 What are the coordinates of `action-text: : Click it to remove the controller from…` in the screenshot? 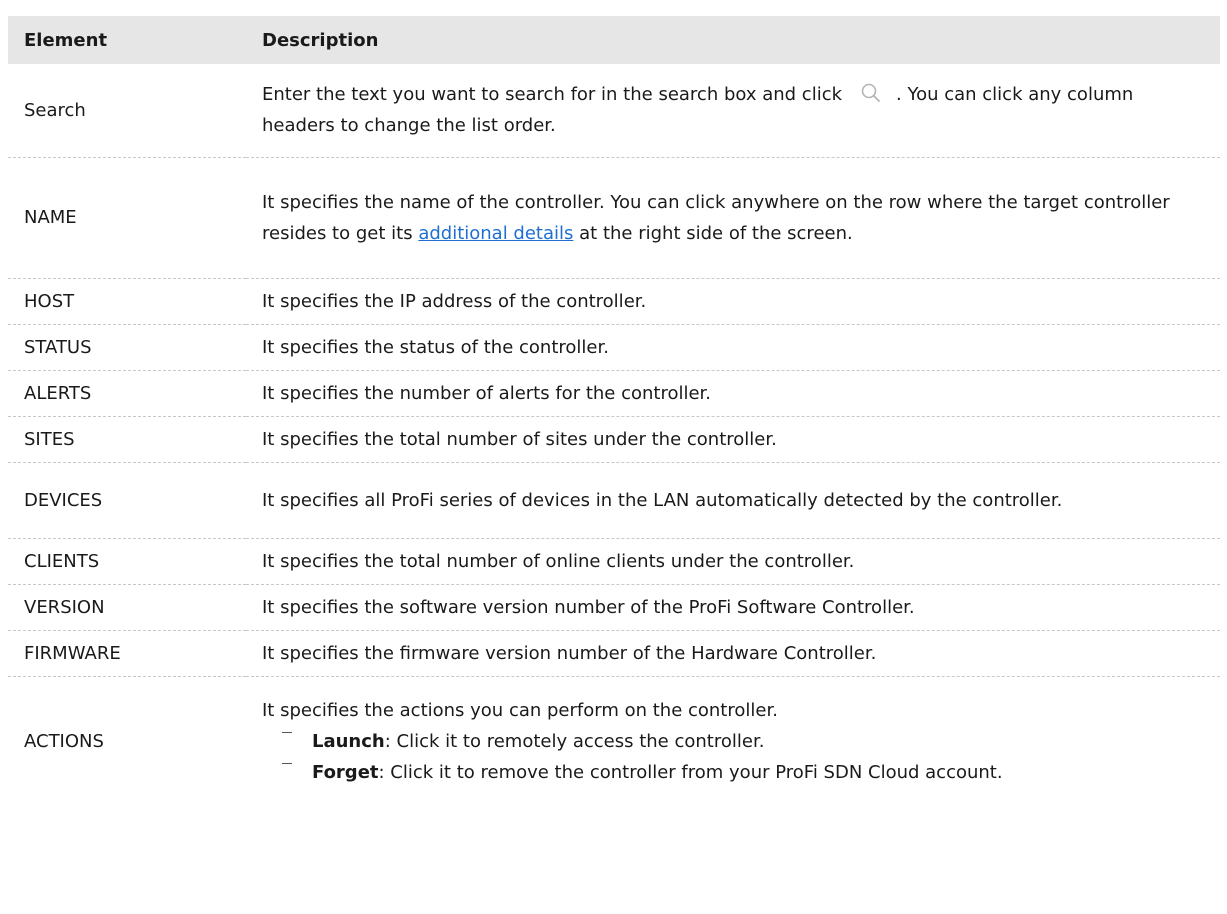 It's located at (690, 772).